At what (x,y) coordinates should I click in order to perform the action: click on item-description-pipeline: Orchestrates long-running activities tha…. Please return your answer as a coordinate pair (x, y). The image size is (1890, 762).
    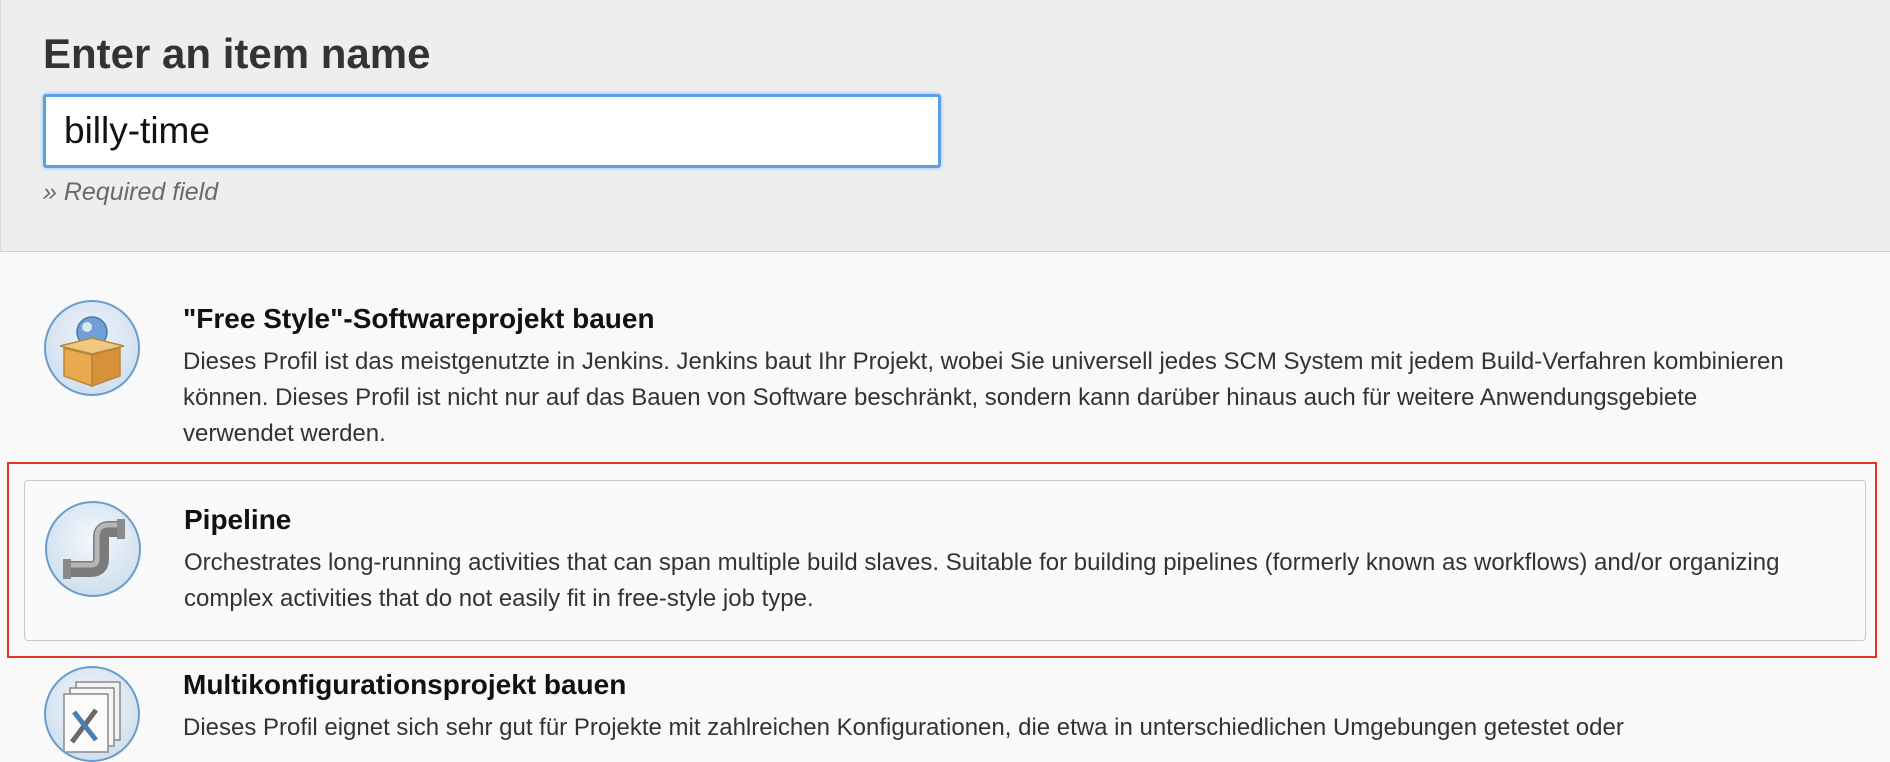
    Looking at the image, I should click on (982, 580).